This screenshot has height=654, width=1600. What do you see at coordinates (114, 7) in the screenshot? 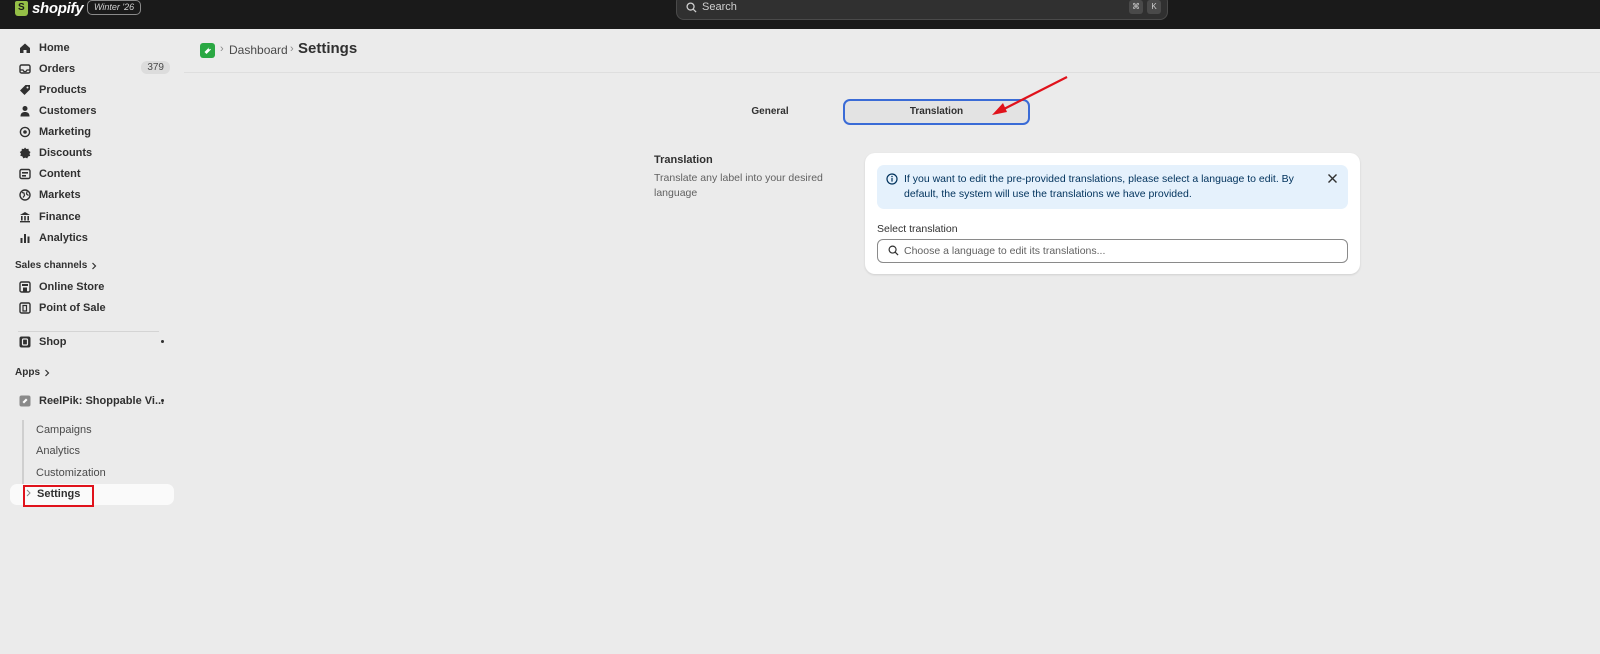
I see `edition-badge: Winter '26` at bounding box center [114, 7].